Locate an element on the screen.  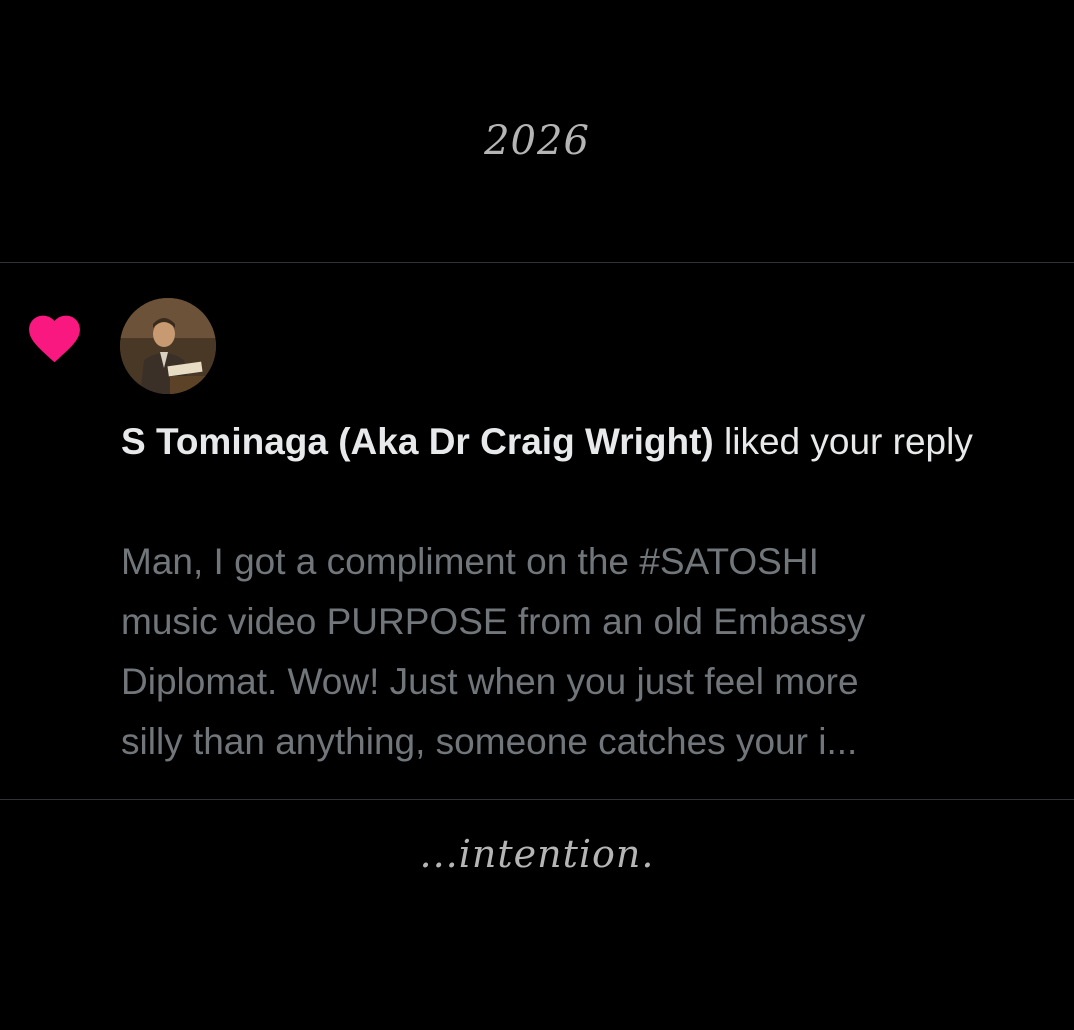
notification-action: liked your reply is located at coordinates (843, 441).